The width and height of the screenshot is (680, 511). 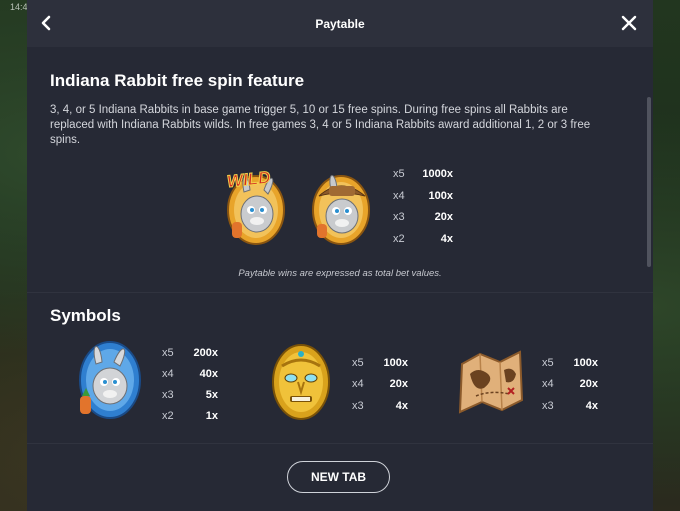 What do you see at coordinates (433, 208) in the screenshot?
I see `feature-paytable: x5 1000x x4 100x x3 20x x2 4x` at bounding box center [433, 208].